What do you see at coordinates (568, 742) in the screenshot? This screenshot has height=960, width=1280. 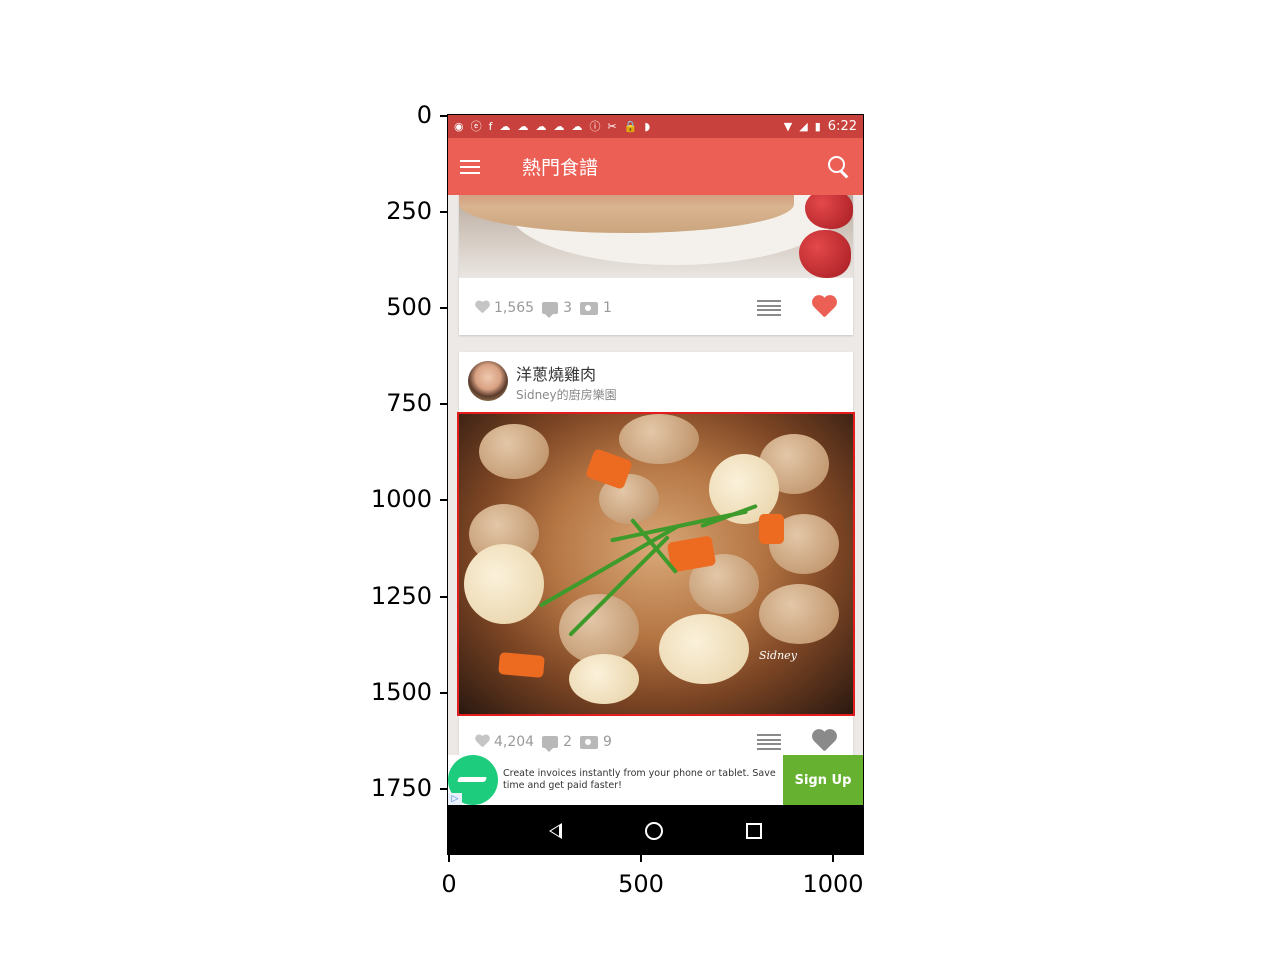 I see `comment-count: 2` at bounding box center [568, 742].